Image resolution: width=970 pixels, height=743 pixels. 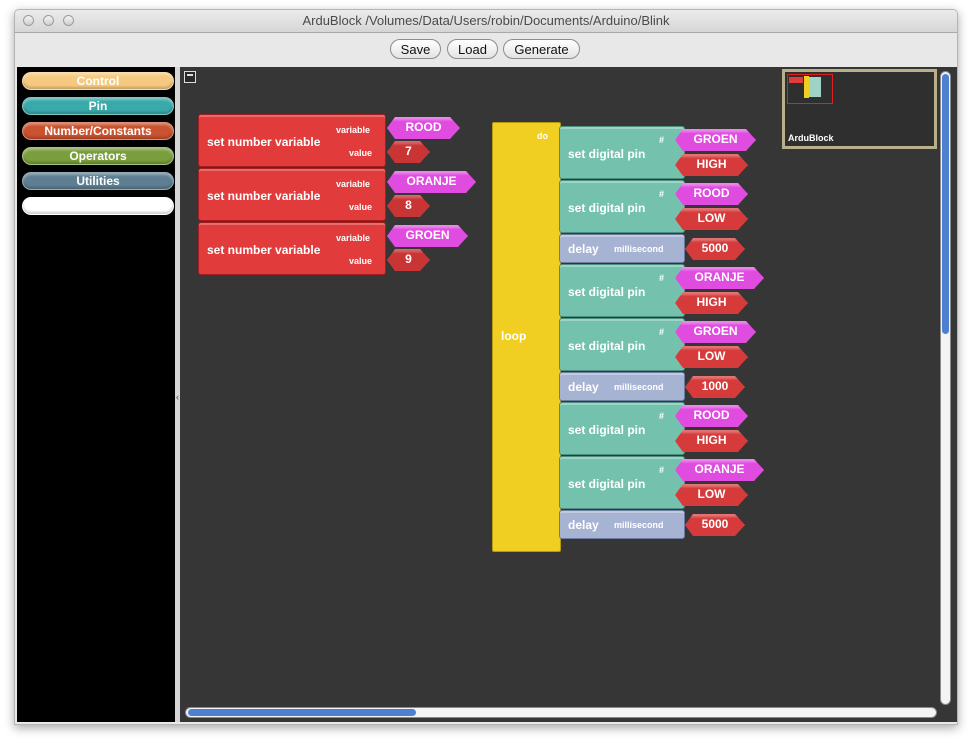 What do you see at coordinates (945, 388) in the screenshot?
I see `vertical-scrollbar` at bounding box center [945, 388].